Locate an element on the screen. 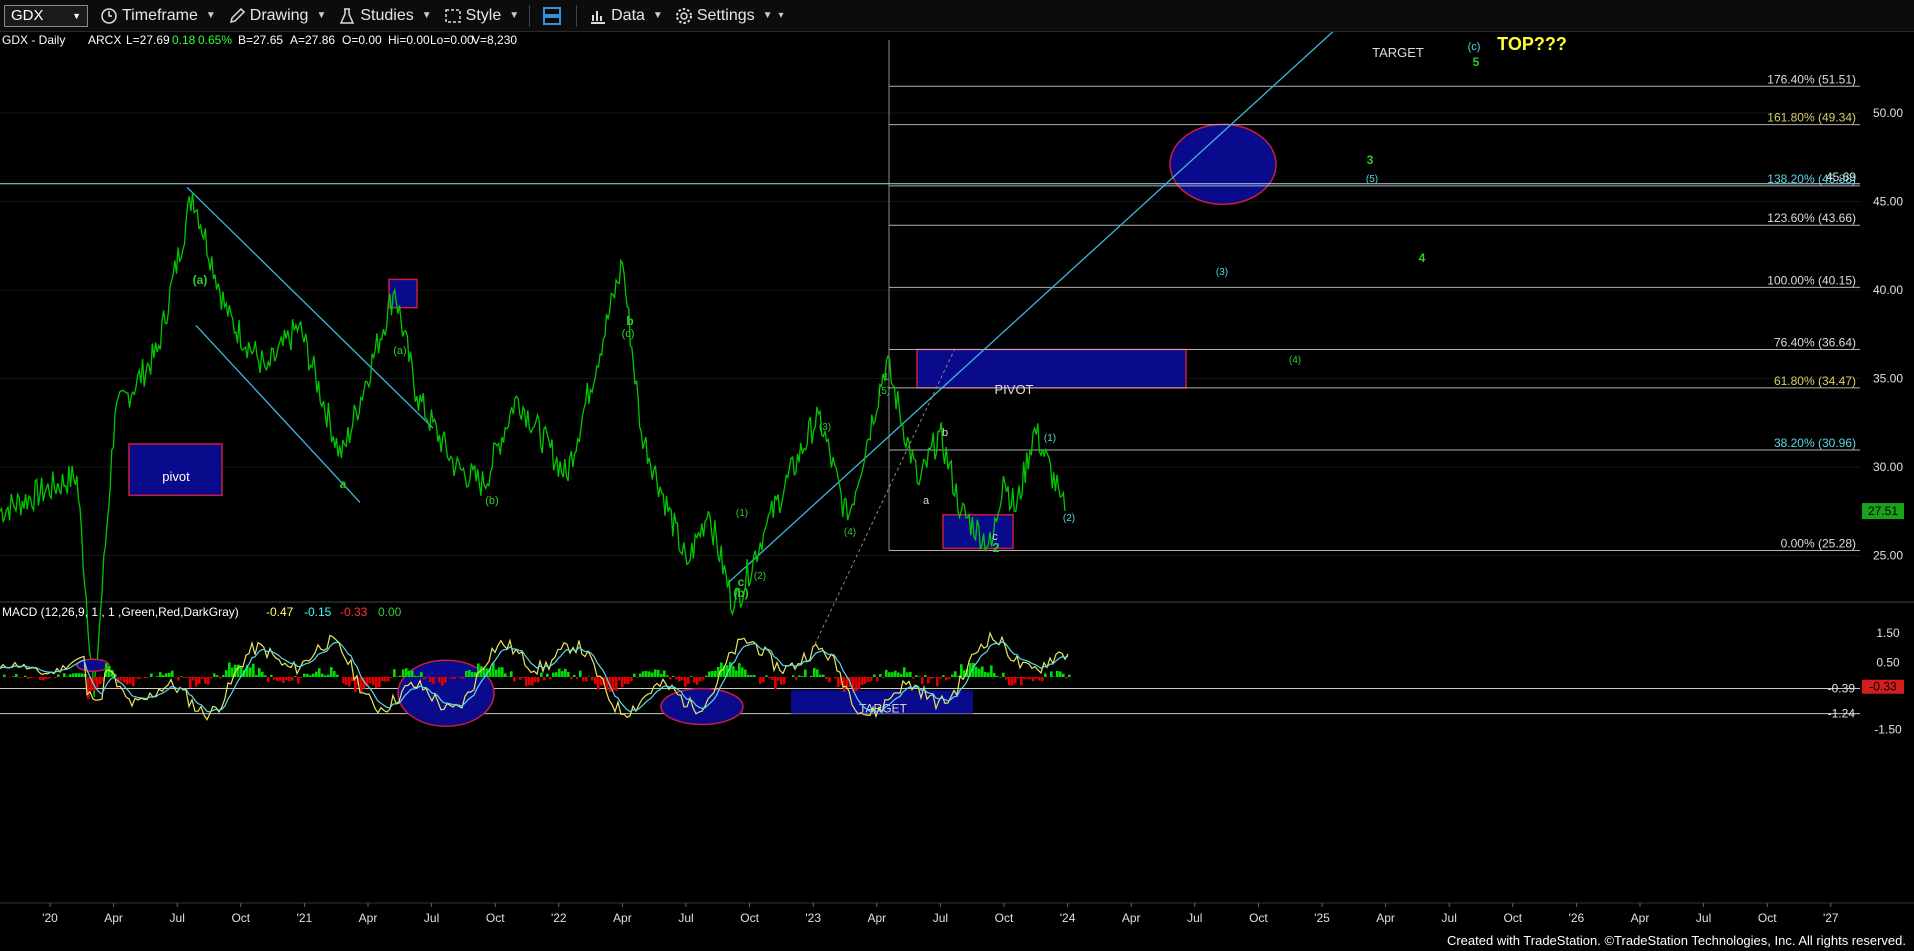  header-volume: V=8,230 is located at coordinates (494, 40).